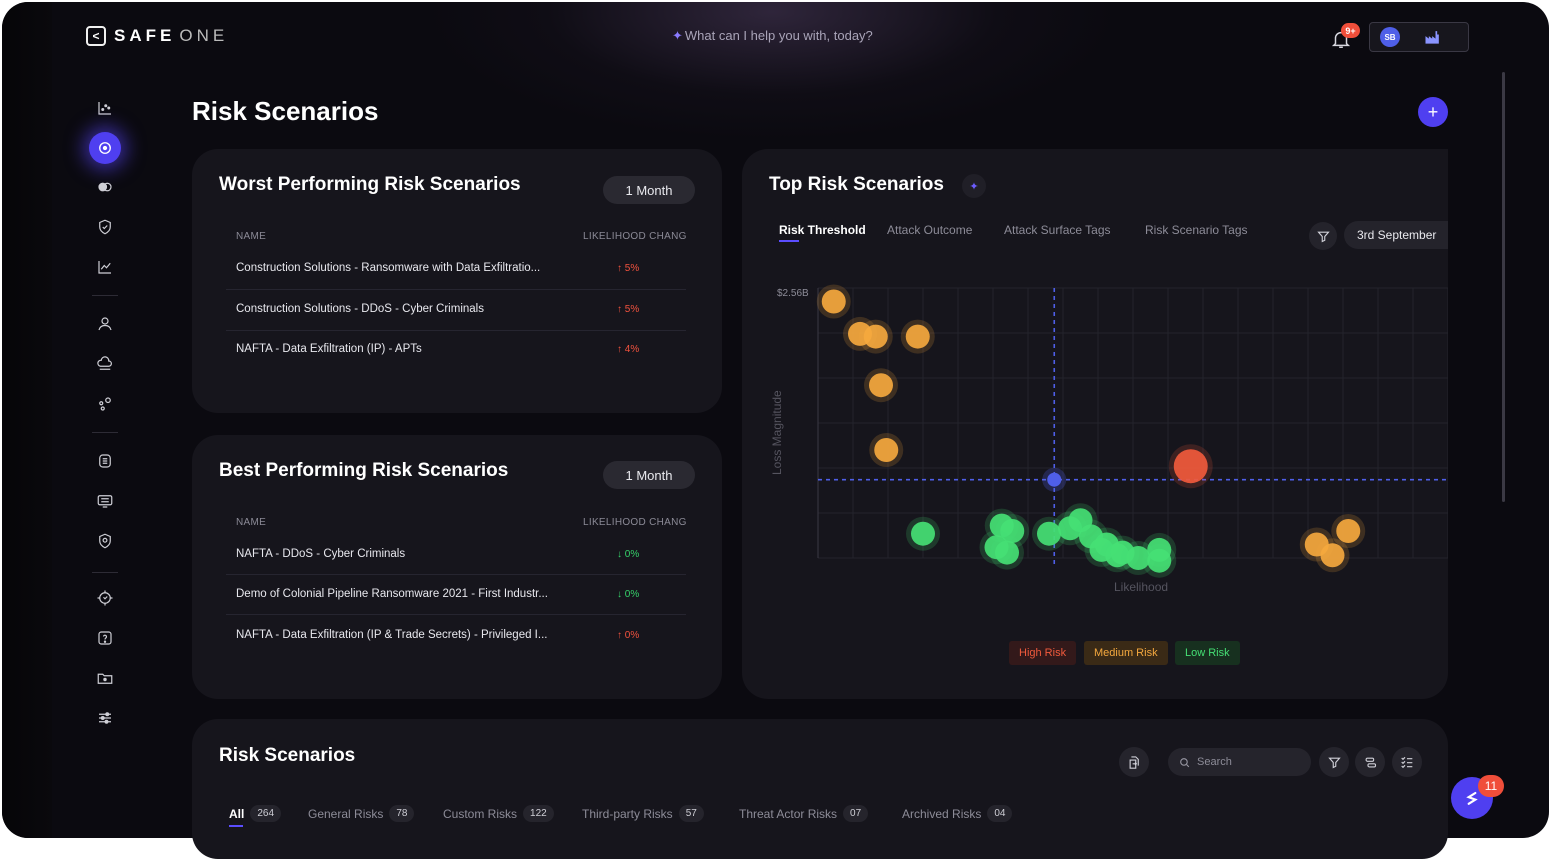  What do you see at coordinates (1057, 230) in the screenshot?
I see `tab-attack-surface-tags: Attack Surface Tags` at bounding box center [1057, 230].